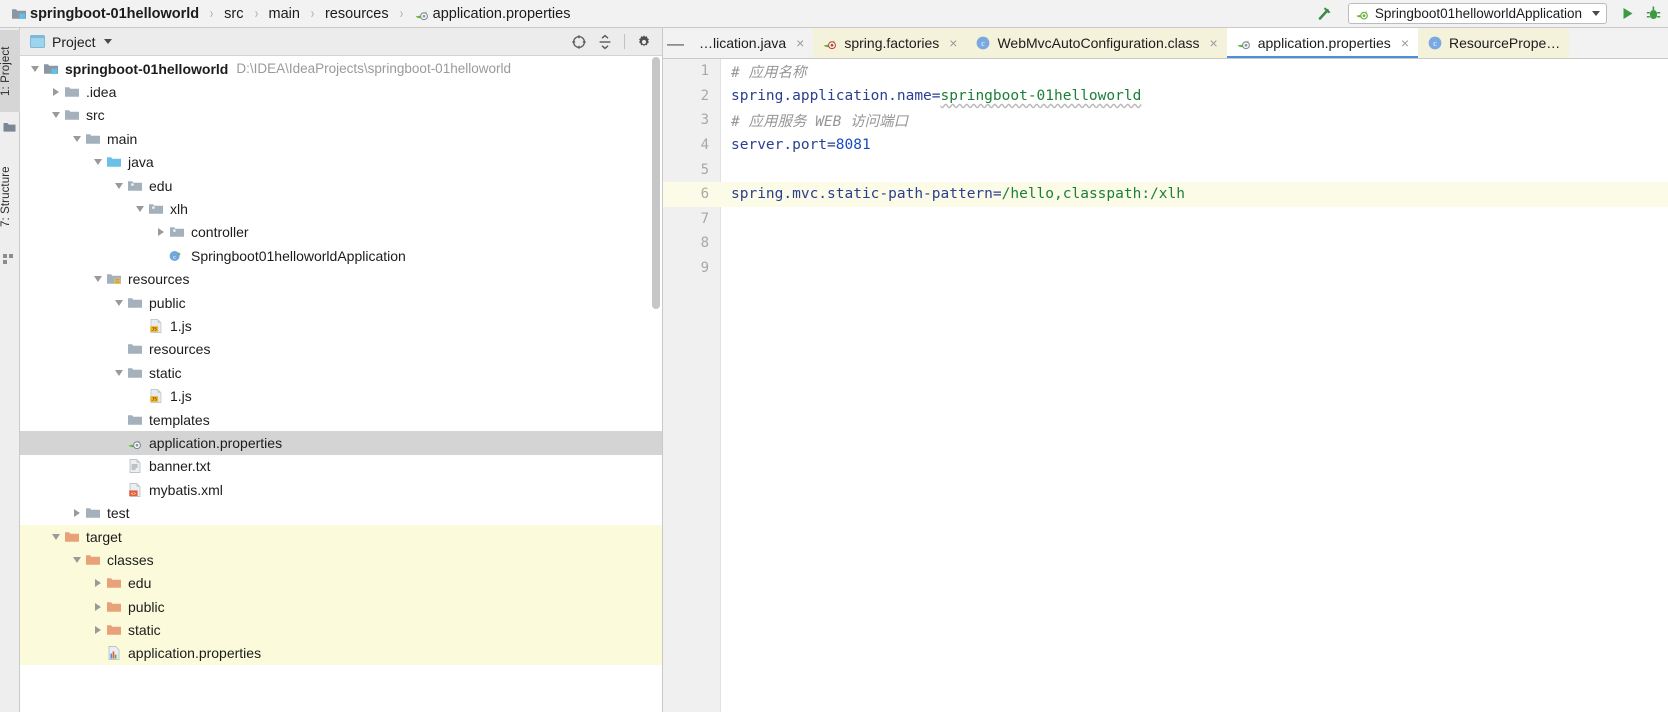 The width and height of the screenshot is (1668, 712). What do you see at coordinates (10, 197) in the screenshot?
I see `tool-window-tab-structure: 7: Structure` at bounding box center [10, 197].